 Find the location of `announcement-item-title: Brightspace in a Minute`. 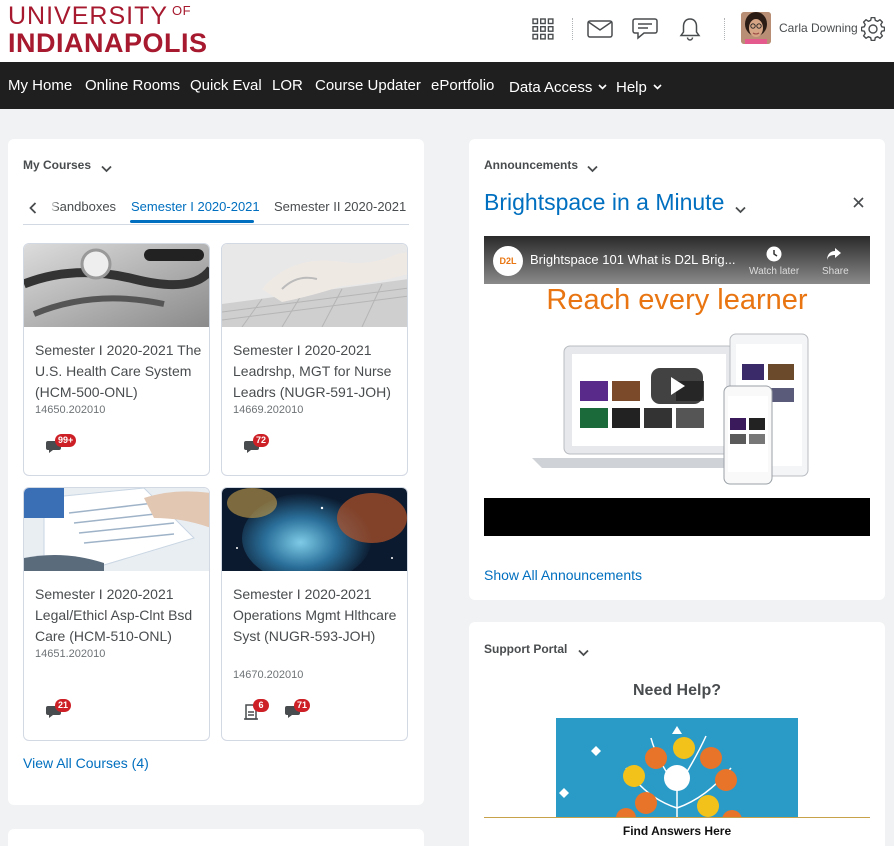

announcement-item-title: Brightspace in a Minute is located at coordinates (604, 202).